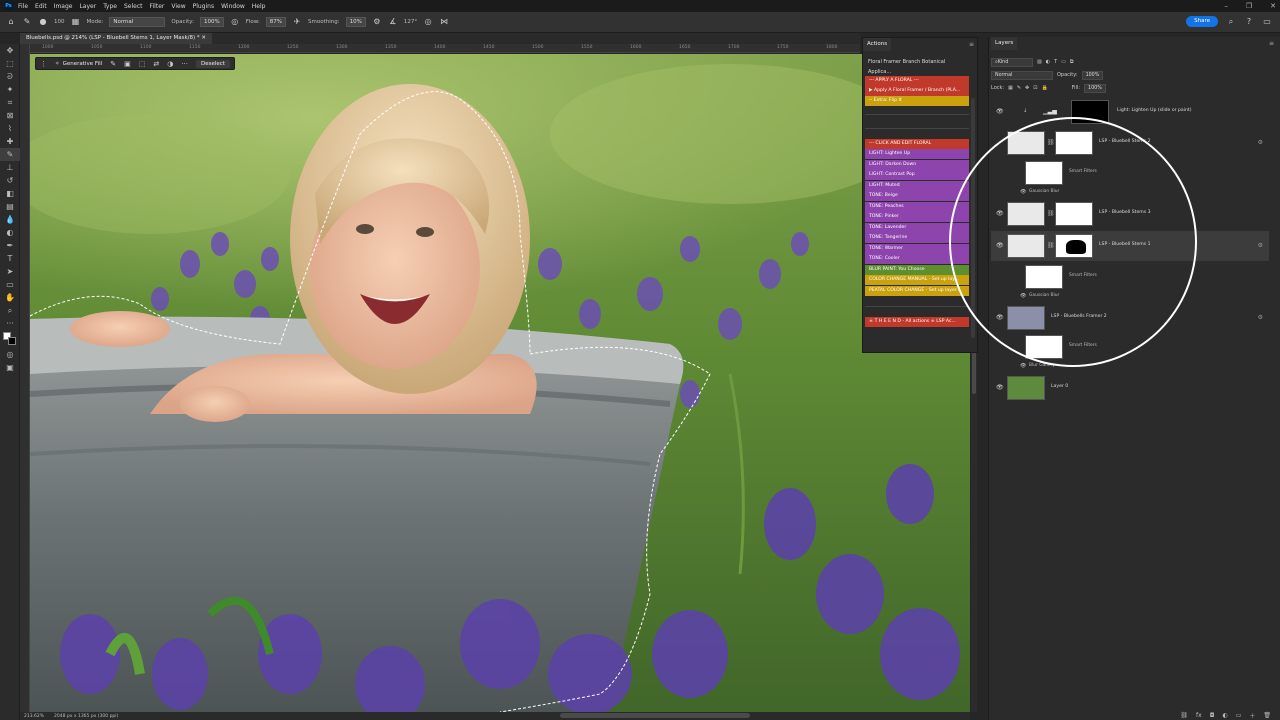 The width and height of the screenshot is (1280, 720). I want to click on menu-view: View, so click(178, 6).